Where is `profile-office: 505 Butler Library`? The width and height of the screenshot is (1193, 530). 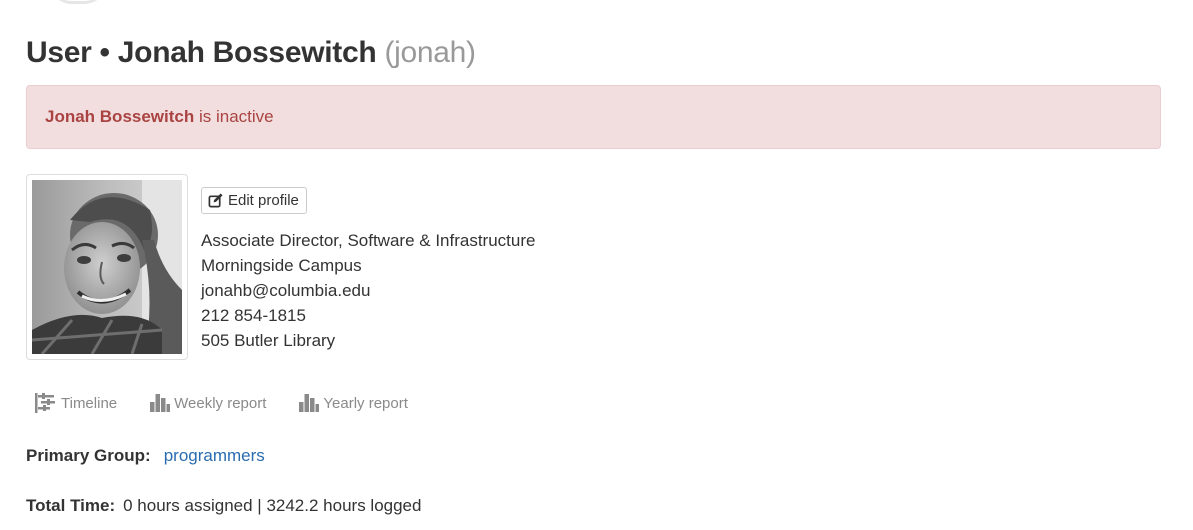
profile-office: 505 Butler Library is located at coordinates (268, 340).